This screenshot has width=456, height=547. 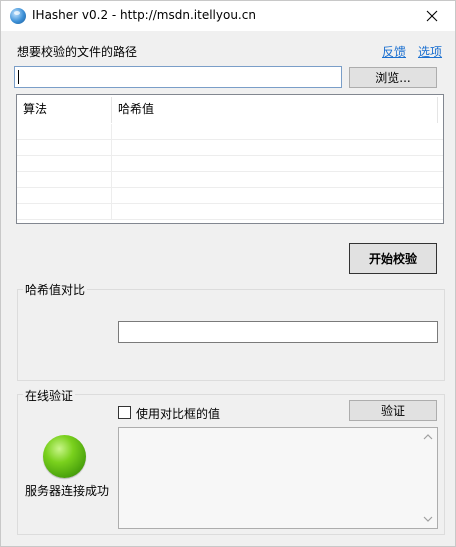 What do you see at coordinates (430, 51) in the screenshot?
I see `options-link: 选项` at bounding box center [430, 51].